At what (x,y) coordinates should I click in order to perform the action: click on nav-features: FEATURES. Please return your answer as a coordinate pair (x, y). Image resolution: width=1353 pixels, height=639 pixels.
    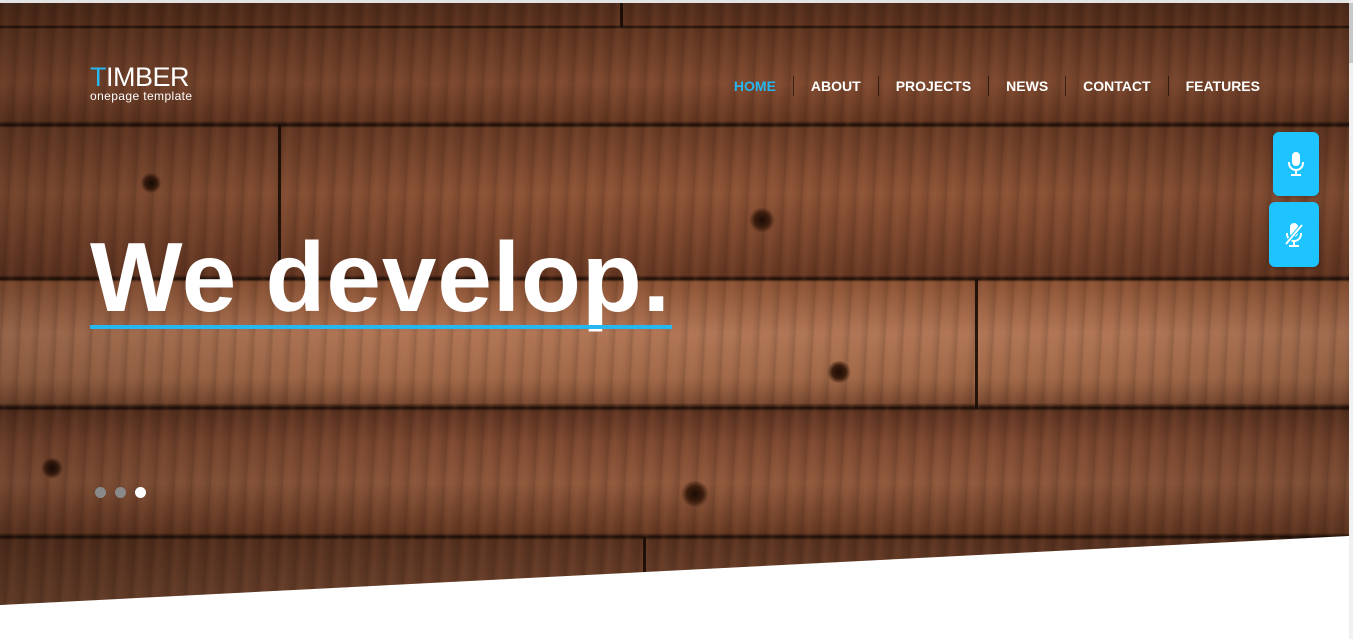
    Looking at the image, I should click on (1222, 86).